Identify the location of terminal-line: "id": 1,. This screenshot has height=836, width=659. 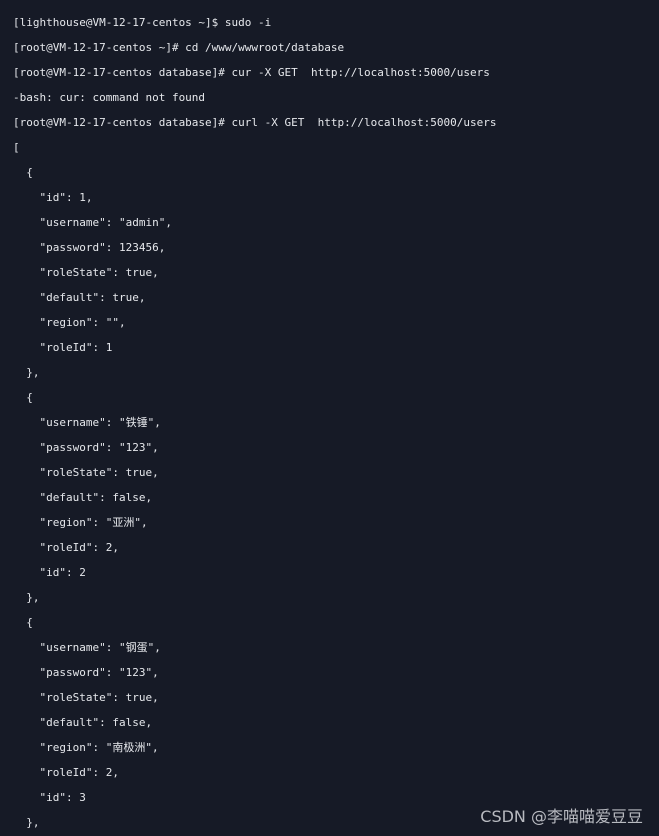
(53, 197).